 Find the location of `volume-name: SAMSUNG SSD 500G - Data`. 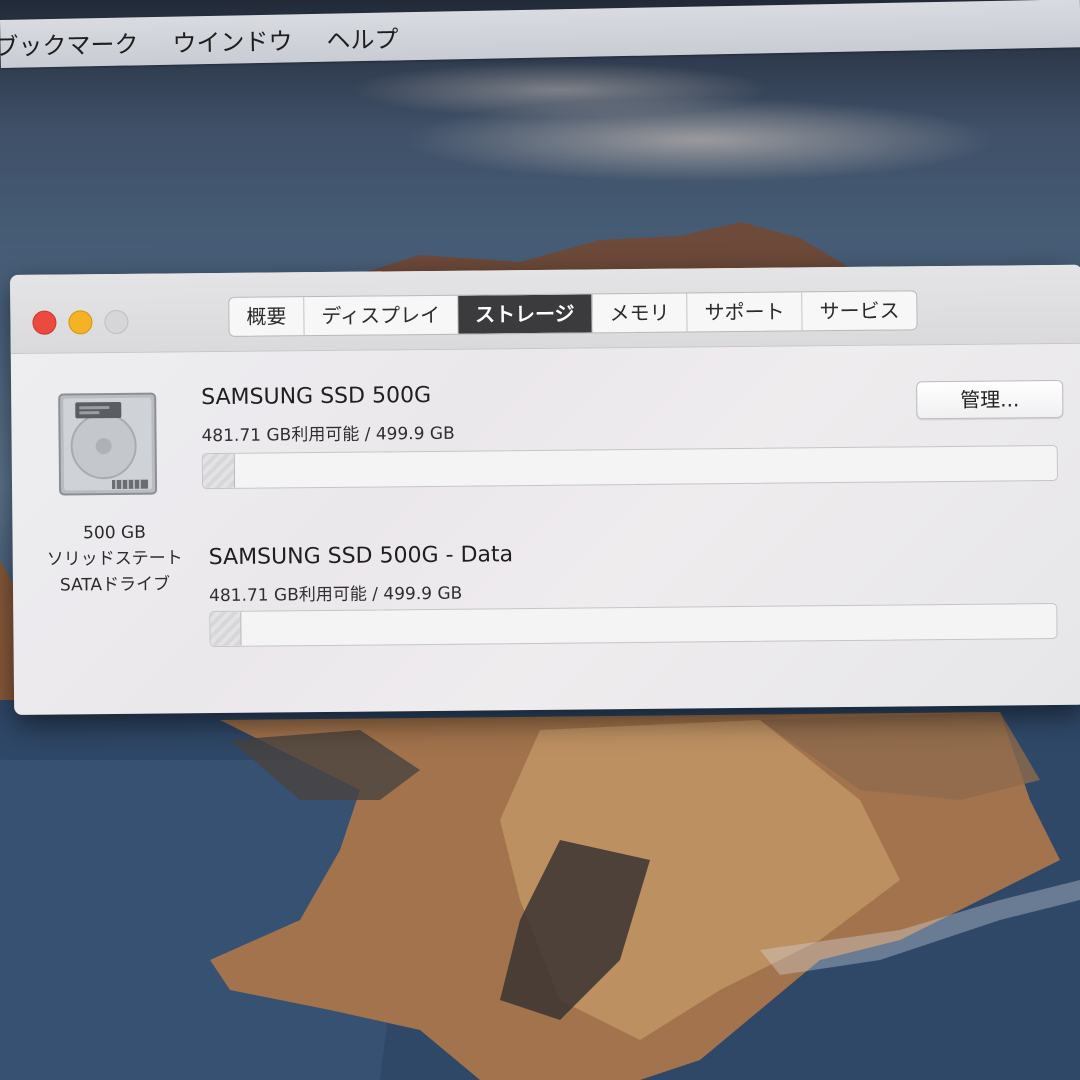

volume-name: SAMSUNG SSD 500G - Data is located at coordinates (361, 556).